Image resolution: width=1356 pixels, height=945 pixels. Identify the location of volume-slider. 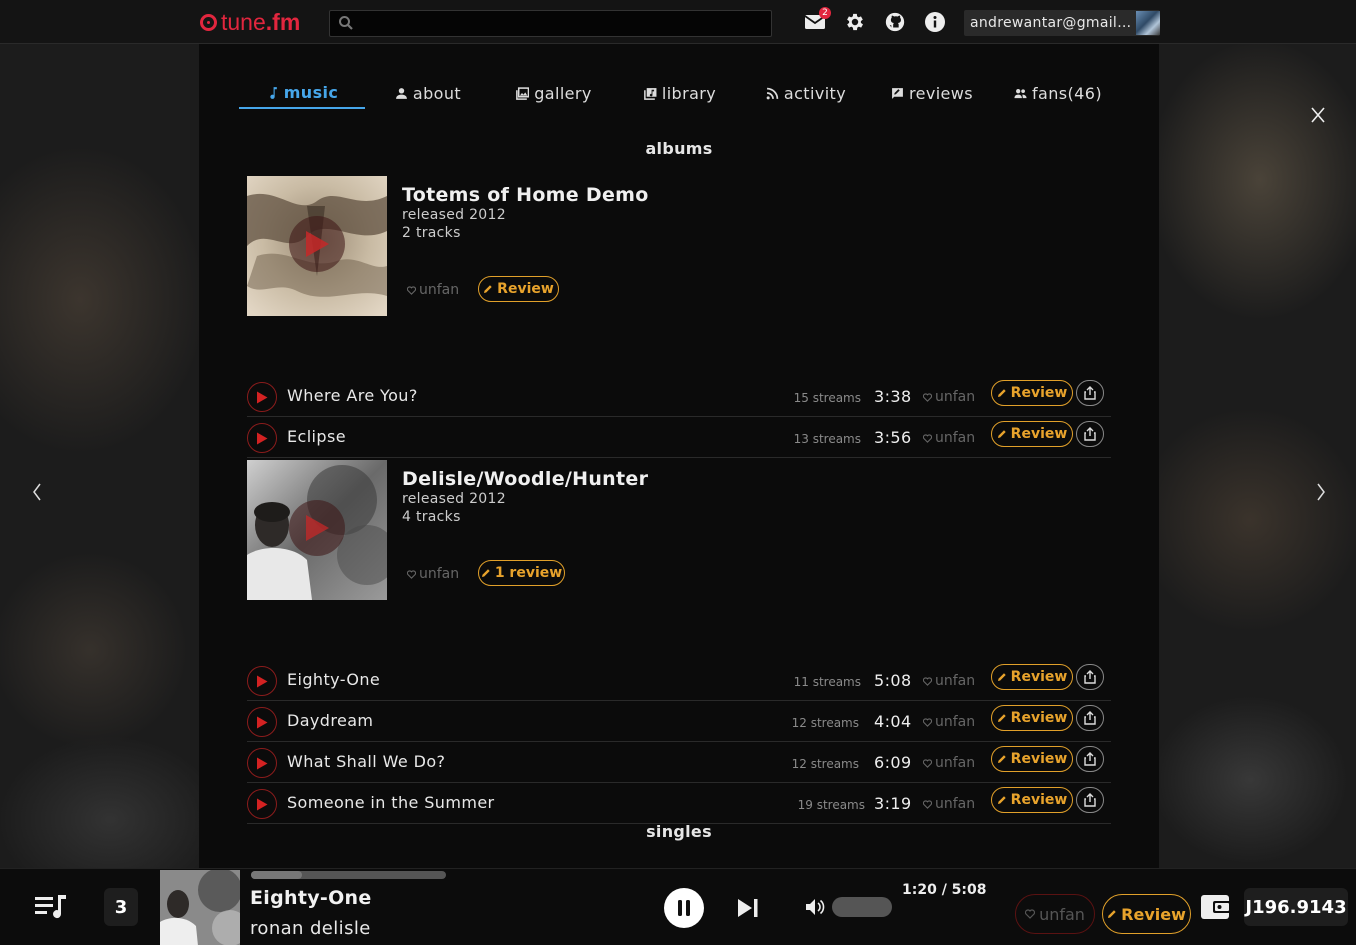
(862, 907).